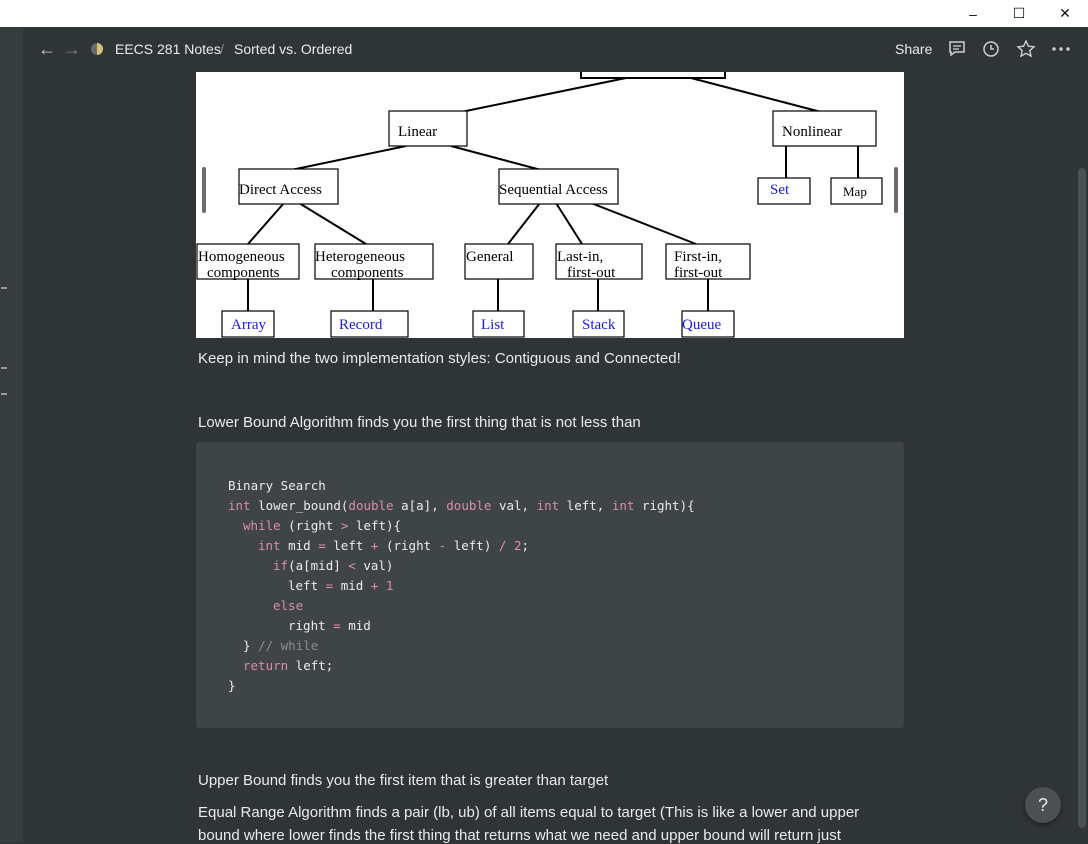 The height and width of the screenshot is (844, 1088). I want to click on page-icon, so click(97, 49).